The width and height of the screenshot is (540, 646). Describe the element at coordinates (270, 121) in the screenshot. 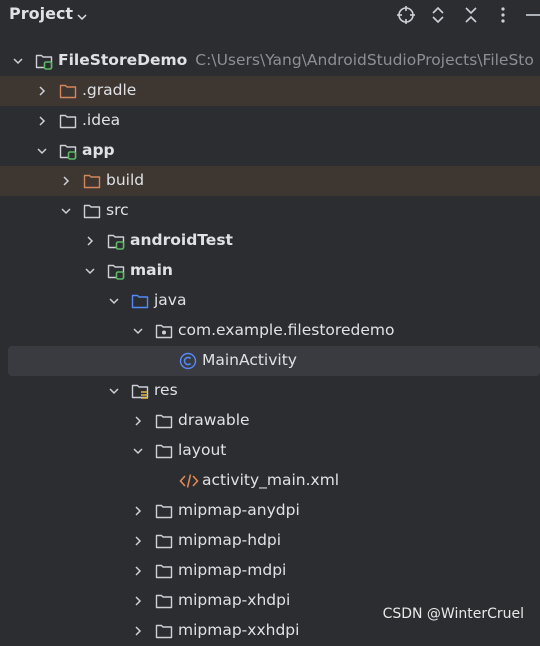

I see `tree-item-idea: .idea` at that location.